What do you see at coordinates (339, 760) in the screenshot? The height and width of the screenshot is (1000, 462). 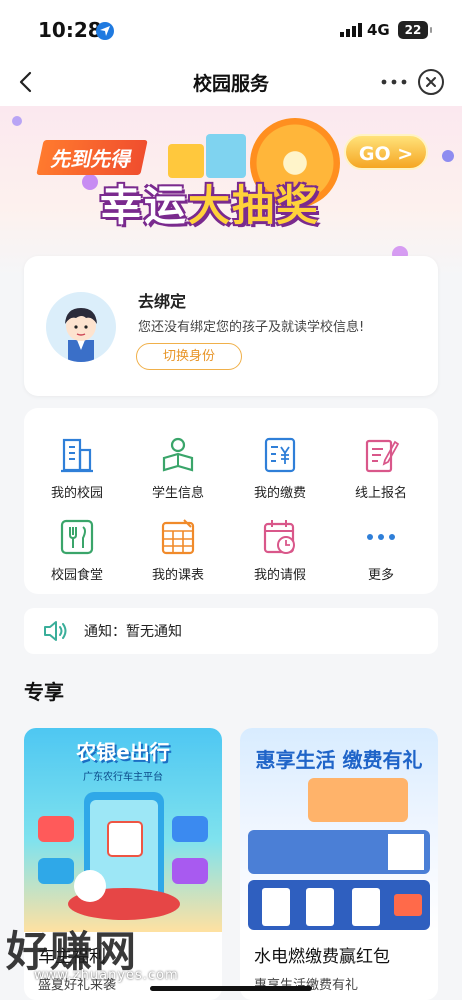 I see `promo-image-title: 惠享生活 缴费有礼` at bounding box center [339, 760].